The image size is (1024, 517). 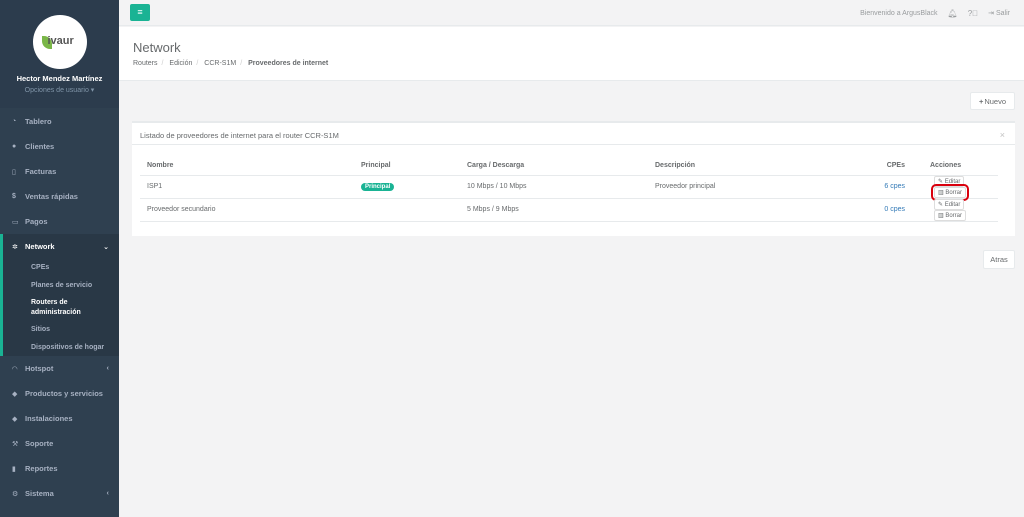 I want to click on submenu-item-routers: Routers de administración, so click(x=61, y=307).